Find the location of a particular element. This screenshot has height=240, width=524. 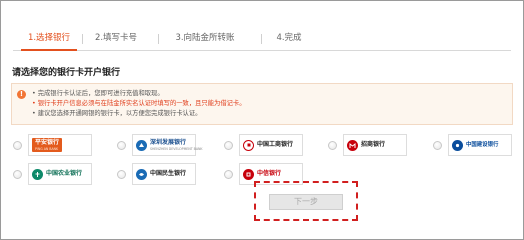

bank-logo-ccb: 中国建设银行 is located at coordinates (480, 145).